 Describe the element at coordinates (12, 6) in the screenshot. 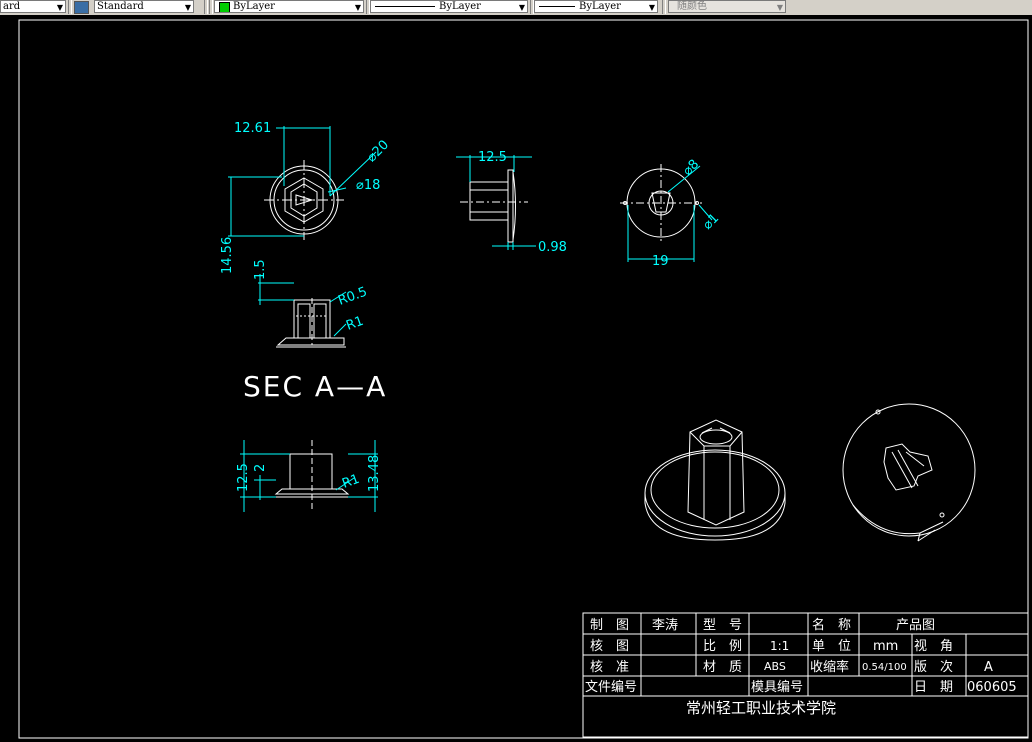

I see `text-style-value: ard` at that location.